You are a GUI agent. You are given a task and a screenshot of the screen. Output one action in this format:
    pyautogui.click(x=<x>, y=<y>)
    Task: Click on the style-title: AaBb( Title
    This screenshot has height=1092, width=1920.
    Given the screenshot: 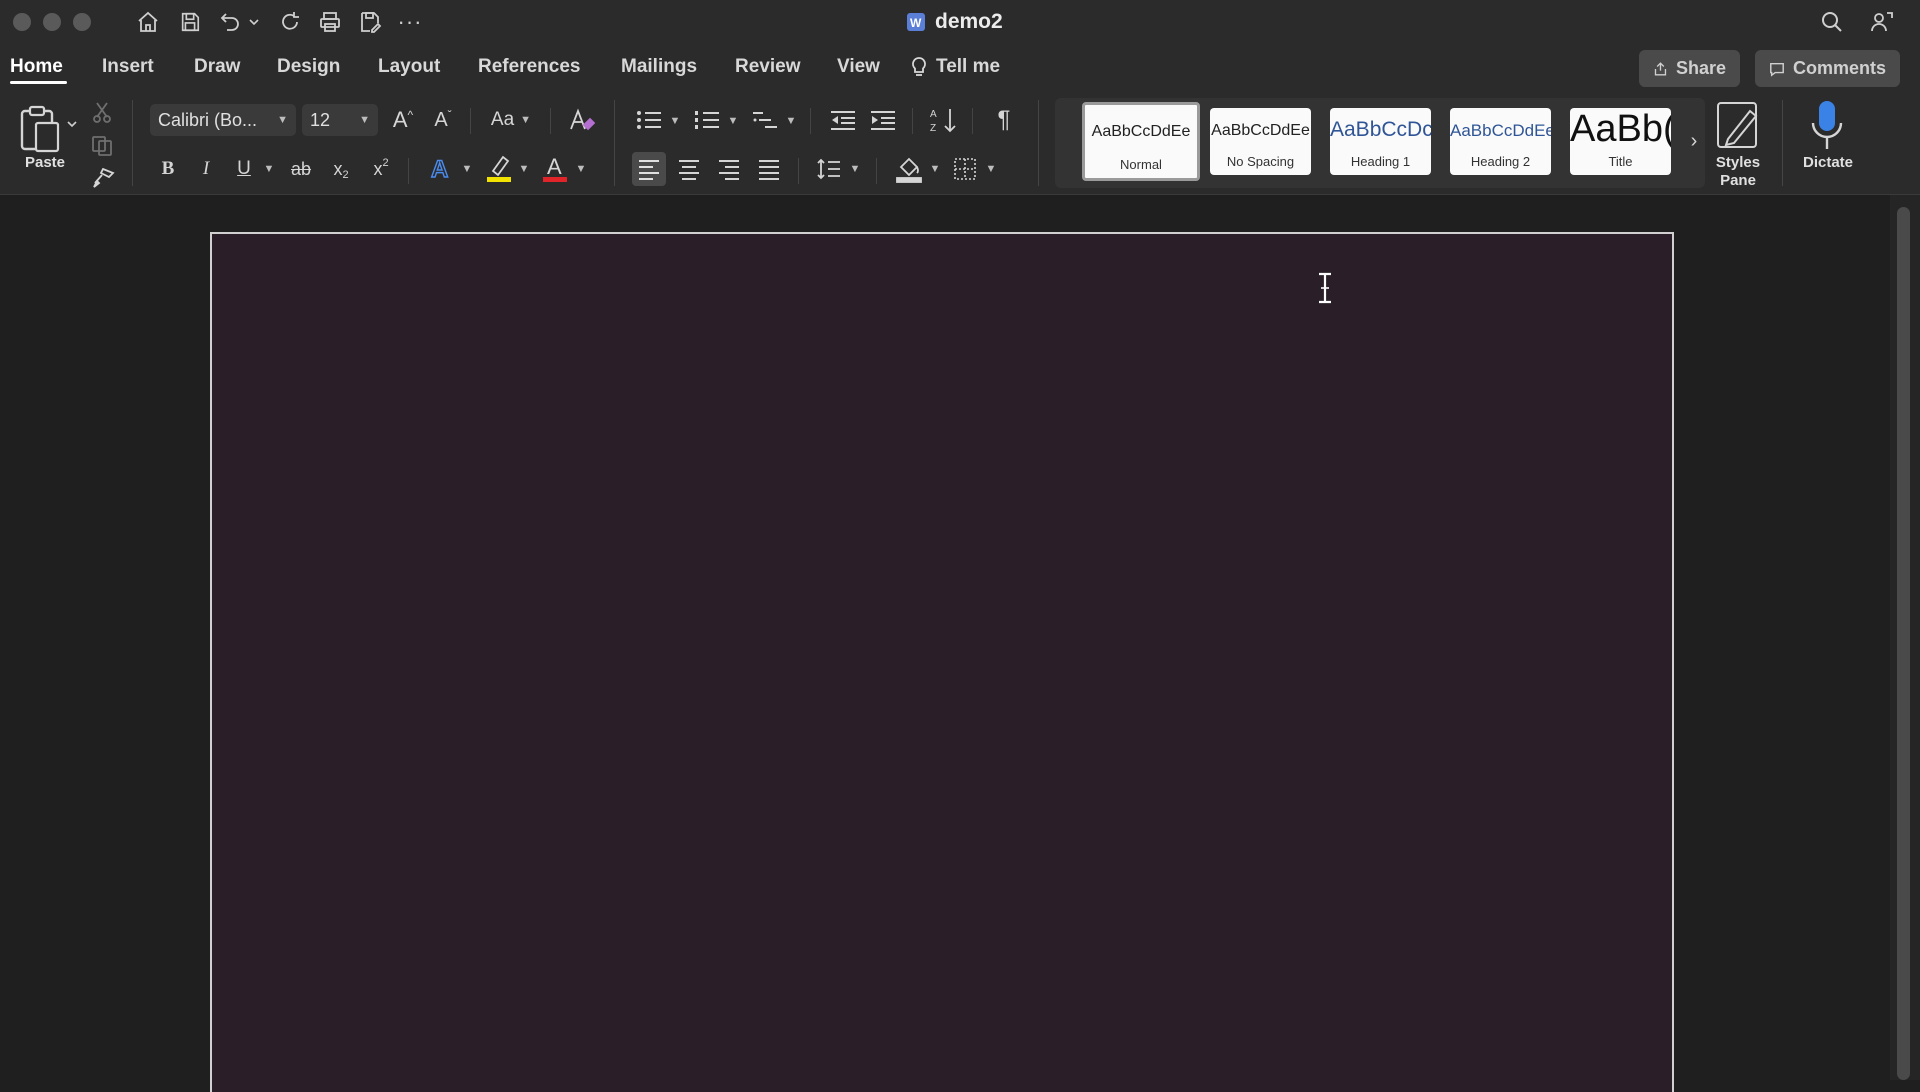 What is the action you would take?
    pyautogui.click(x=1620, y=141)
    